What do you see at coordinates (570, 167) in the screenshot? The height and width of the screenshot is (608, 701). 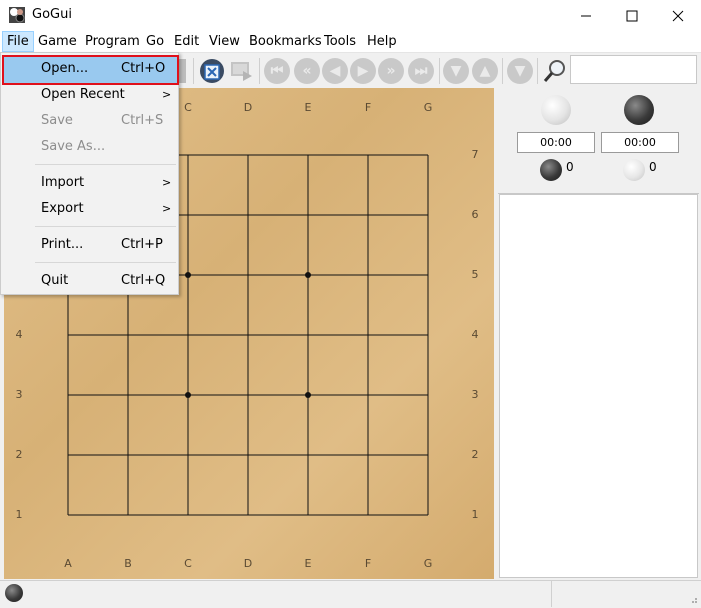 I see `black-captures-count: 0` at bounding box center [570, 167].